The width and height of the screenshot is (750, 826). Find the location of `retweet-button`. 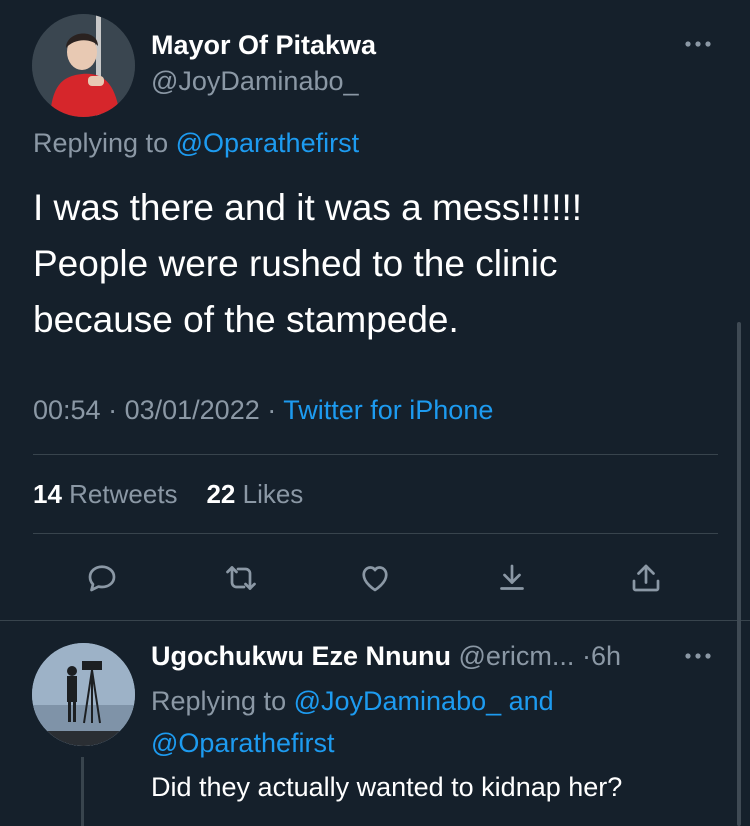

retweet-button is located at coordinates (241, 578).